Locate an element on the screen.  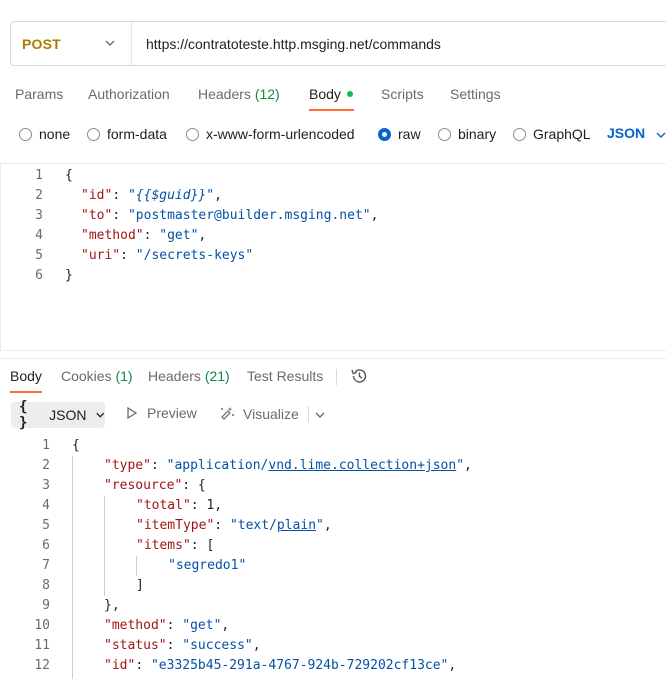
tab-response-headers: Headers (21) is located at coordinates (189, 376).